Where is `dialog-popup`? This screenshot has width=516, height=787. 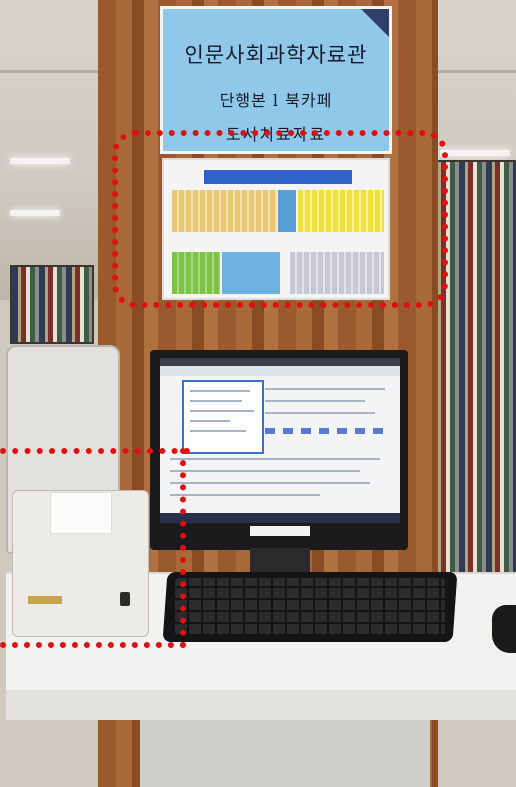 dialog-popup is located at coordinates (223, 417).